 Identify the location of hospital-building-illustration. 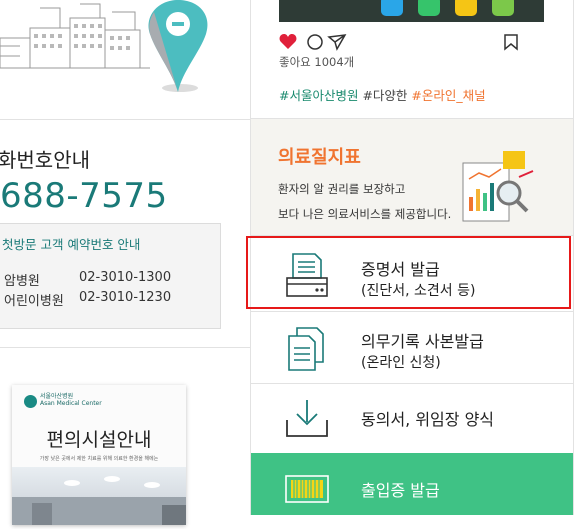
(104, 46).